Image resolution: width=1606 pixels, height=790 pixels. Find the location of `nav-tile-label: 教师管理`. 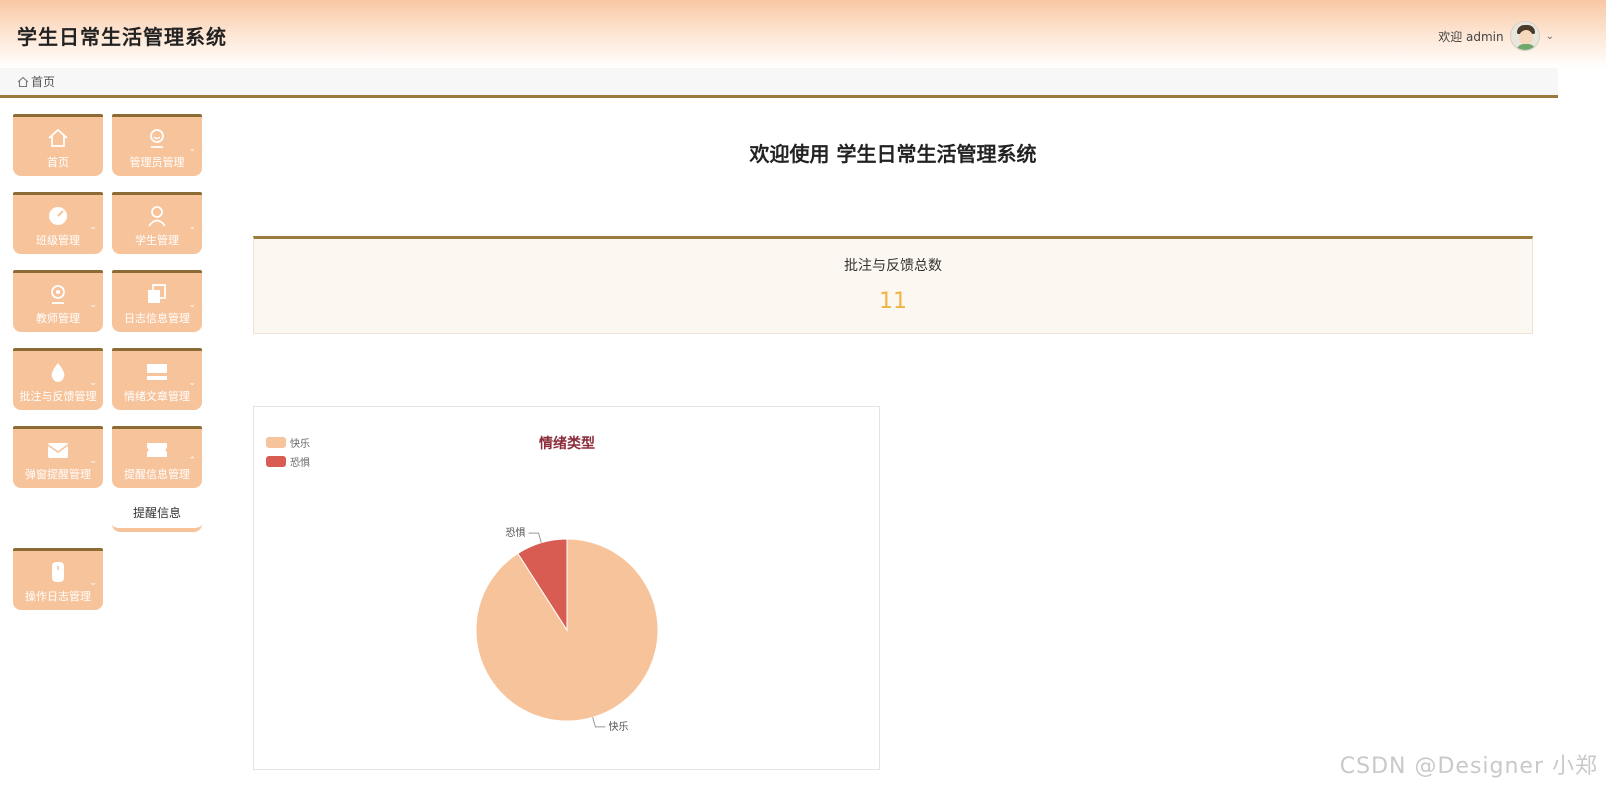

nav-tile-label: 教师管理 is located at coordinates (58, 318).